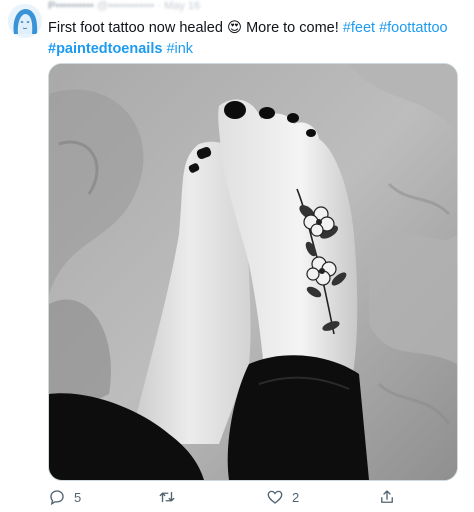  I want to click on tweet-body: First foot tattoo now healed, so click(135, 28).